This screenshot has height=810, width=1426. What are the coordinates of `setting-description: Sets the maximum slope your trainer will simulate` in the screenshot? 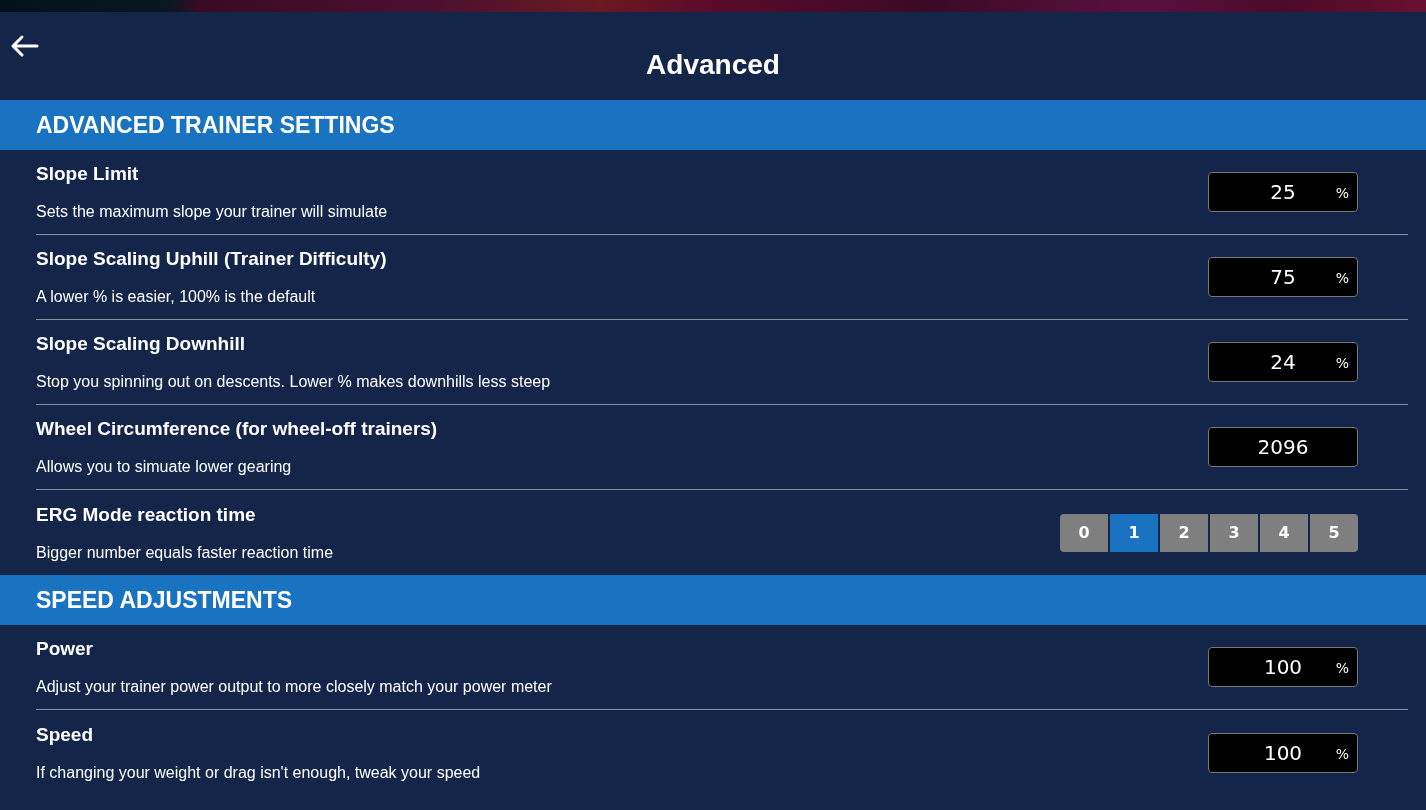 It's located at (212, 212).